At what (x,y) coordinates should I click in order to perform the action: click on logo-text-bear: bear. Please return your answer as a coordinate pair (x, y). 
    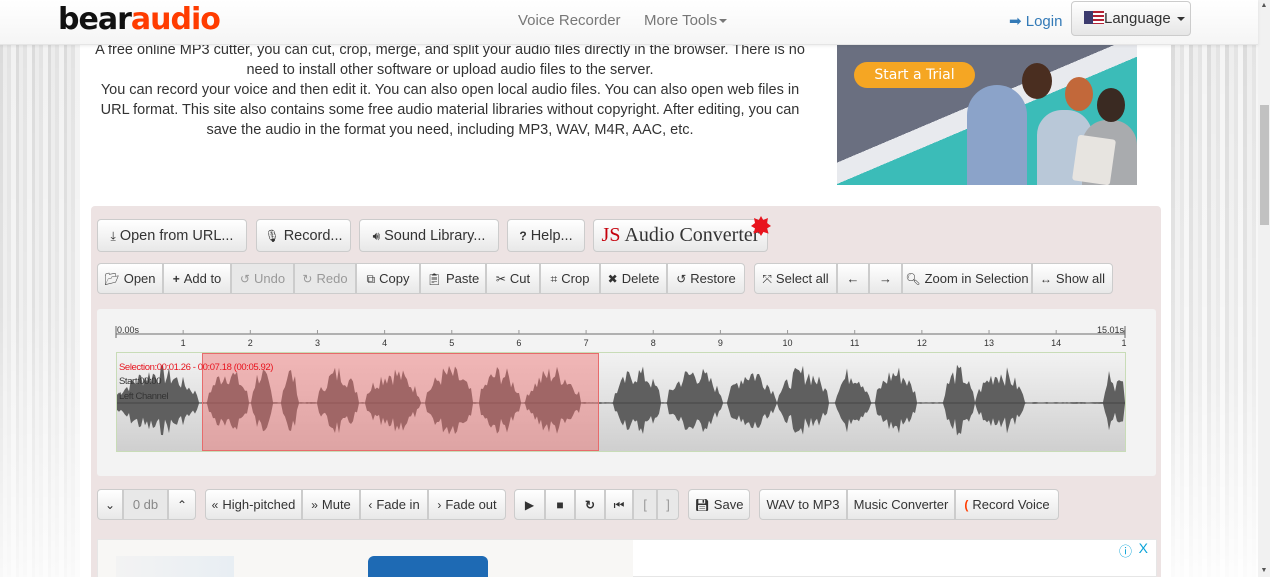
    Looking at the image, I should click on (95, 19).